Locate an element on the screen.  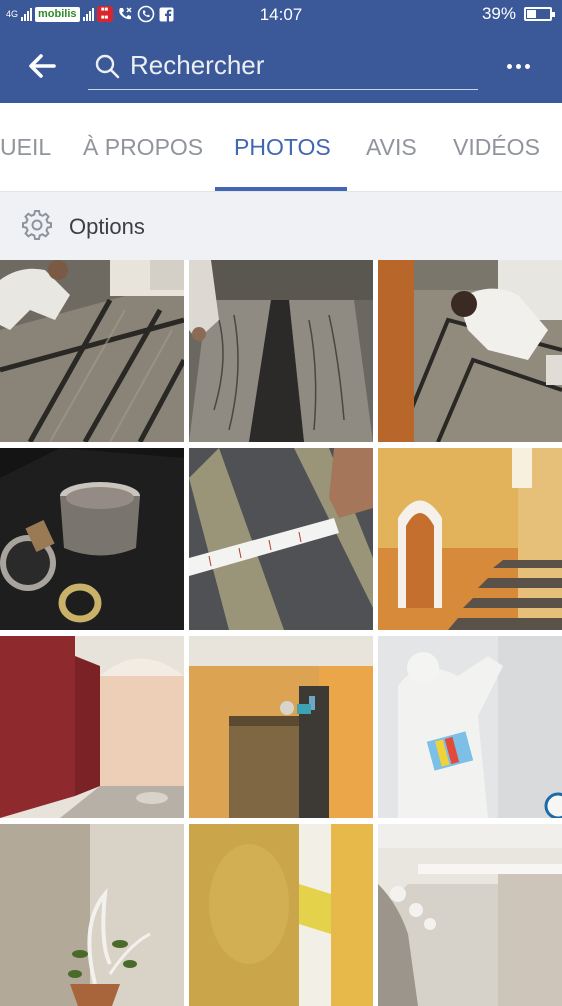
tab-avis: AVIS is located at coordinates (391, 147).